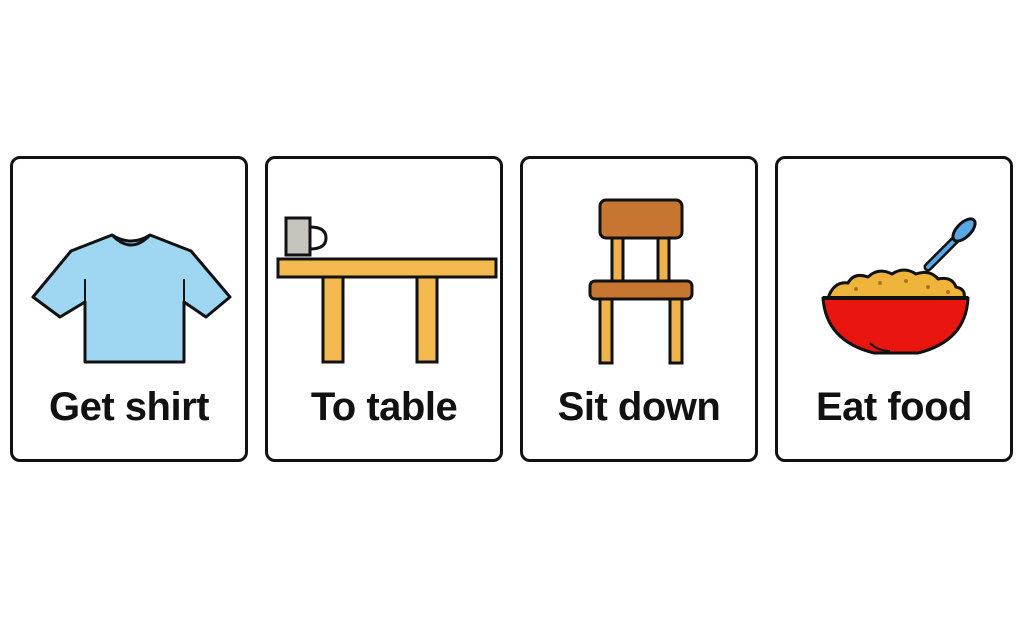 The width and height of the screenshot is (1024, 623). I want to click on schedule-card-eat-food: Eat food, so click(894, 309).